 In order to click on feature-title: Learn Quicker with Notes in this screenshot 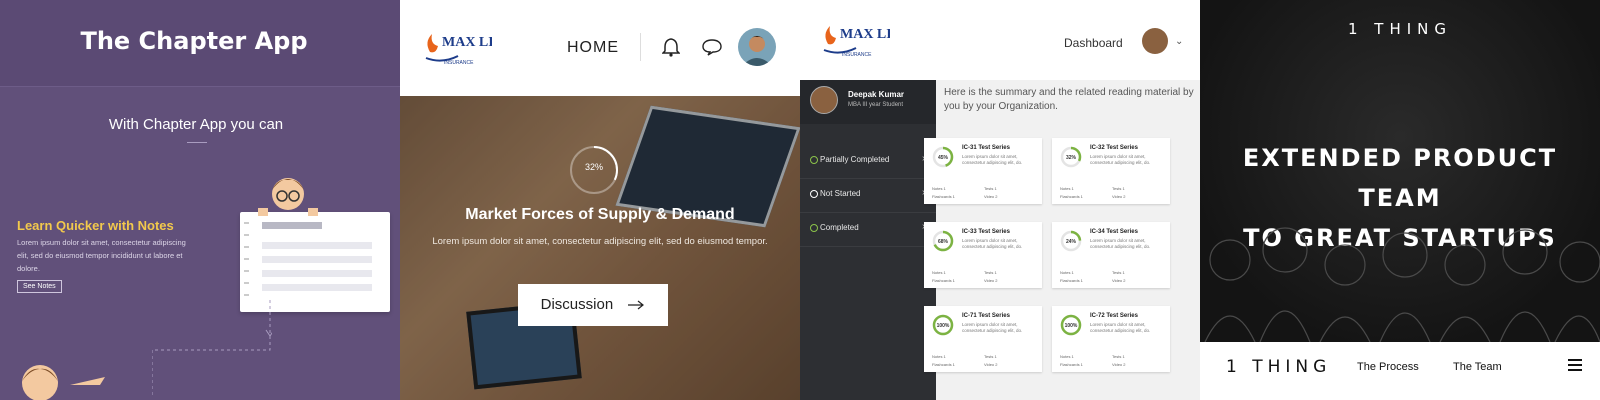, I will do `click(95, 225)`.